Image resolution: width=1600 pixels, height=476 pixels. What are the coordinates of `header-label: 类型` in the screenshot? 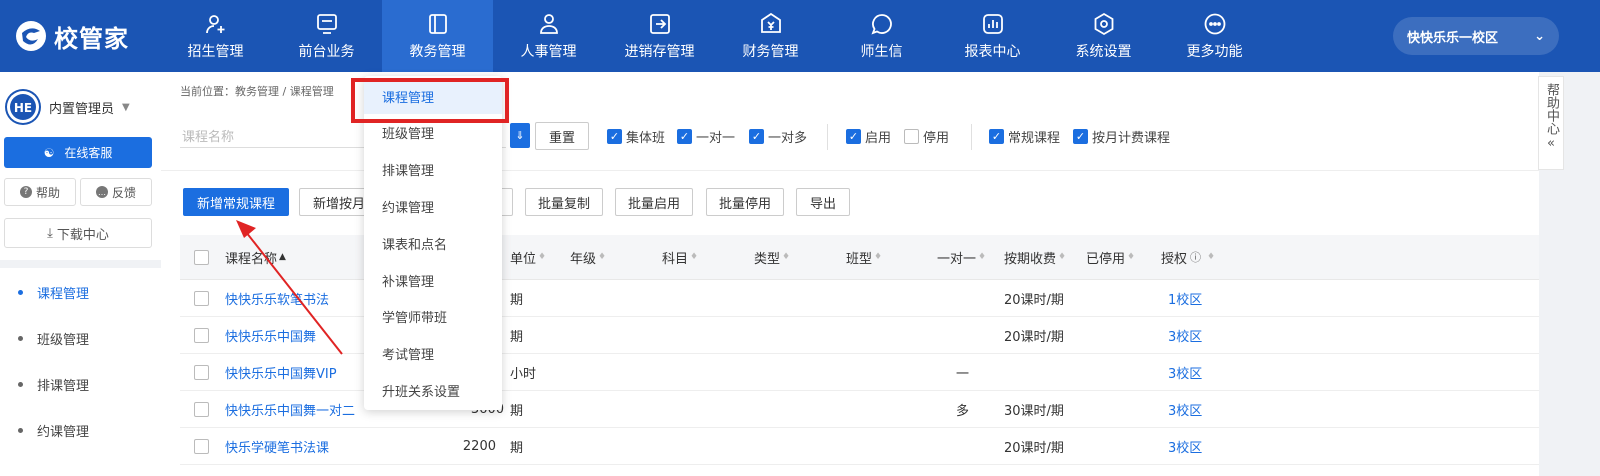 It's located at (767, 259).